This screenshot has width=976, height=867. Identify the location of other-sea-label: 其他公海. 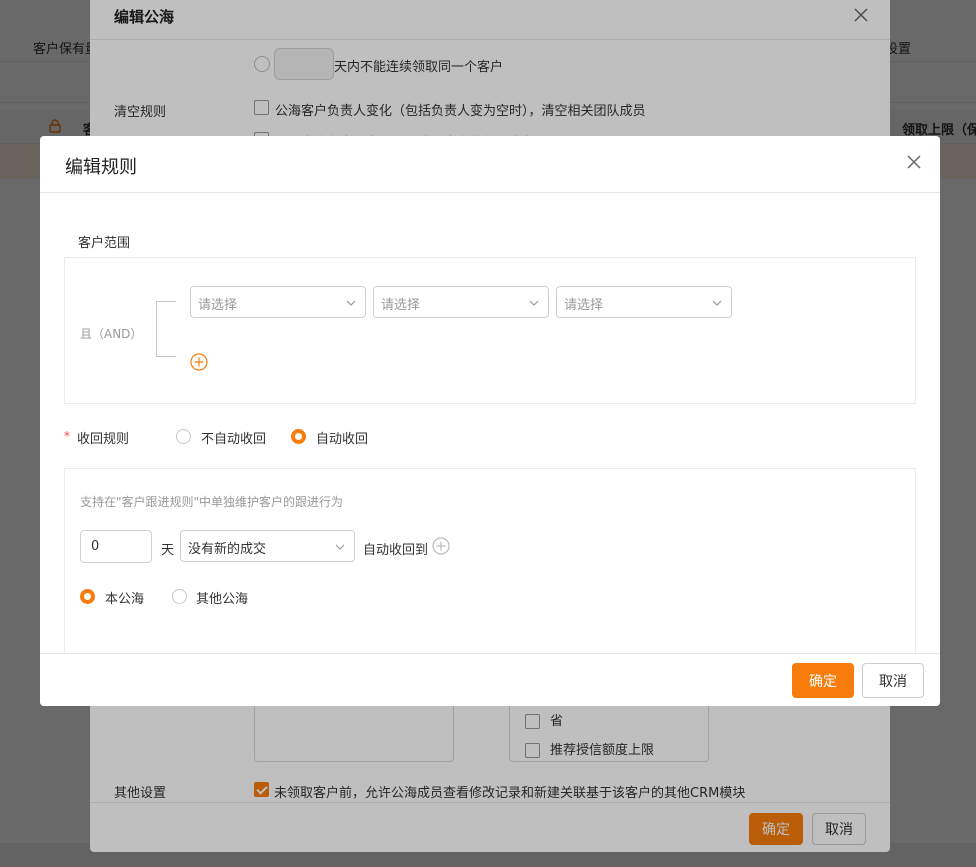
(222, 597).